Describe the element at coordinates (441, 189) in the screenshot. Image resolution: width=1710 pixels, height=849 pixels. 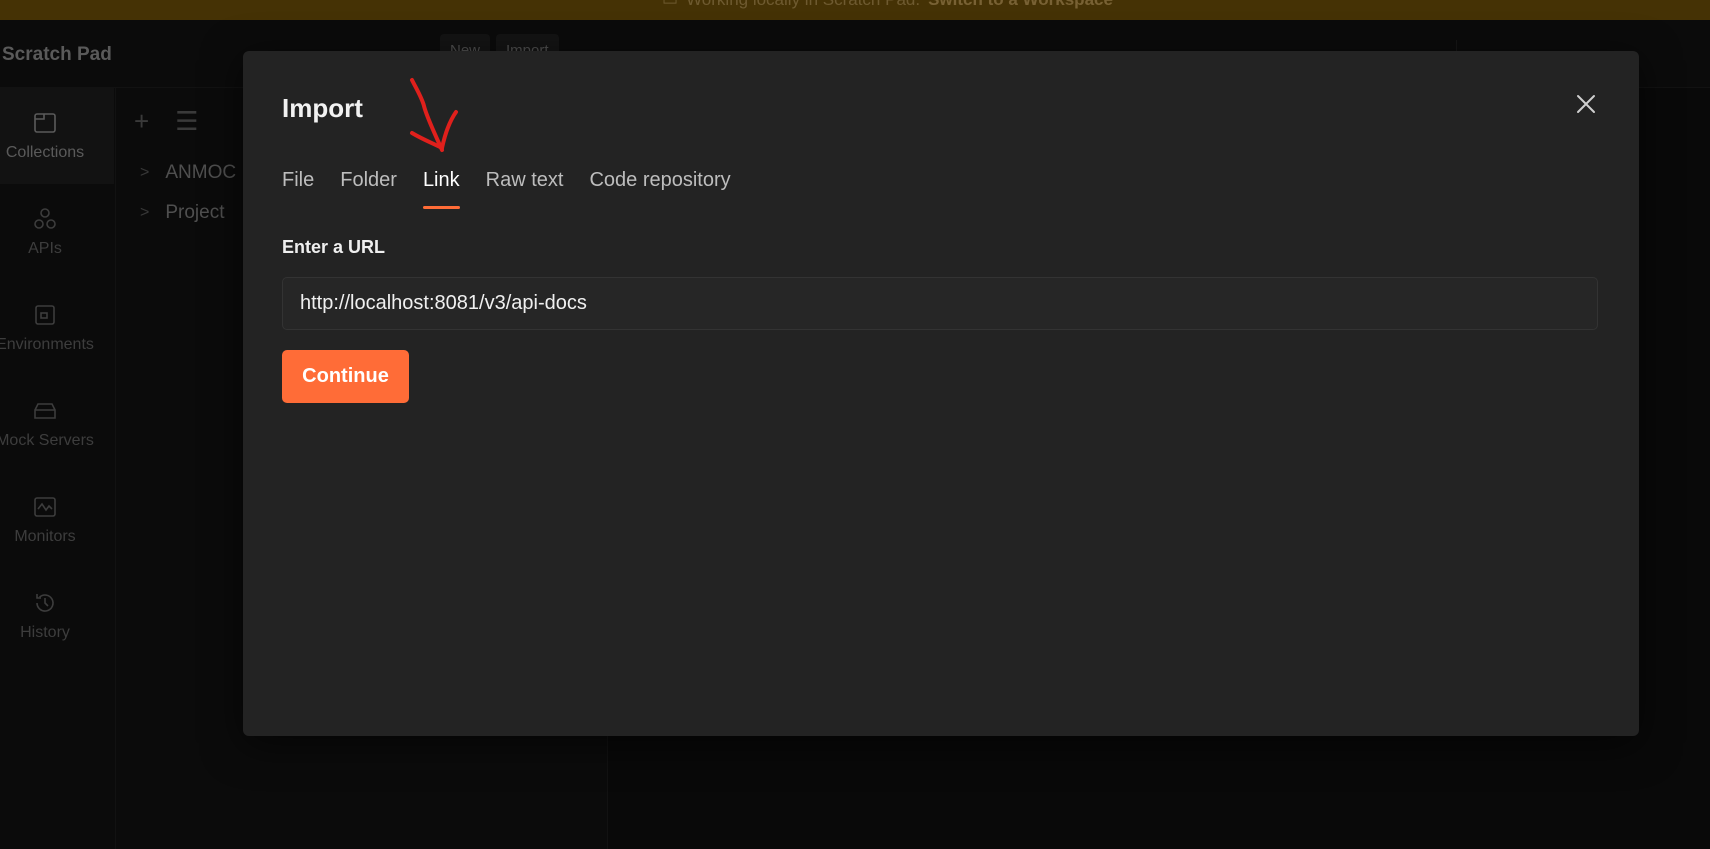
I see `tab-link: Link` at that location.